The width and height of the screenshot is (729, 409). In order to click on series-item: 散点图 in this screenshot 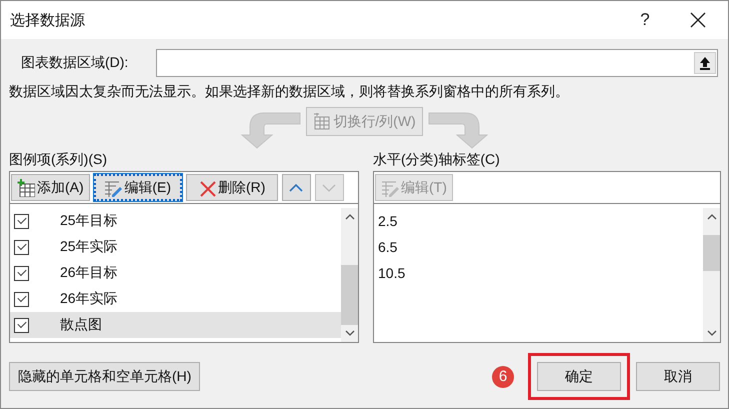, I will do `click(175, 325)`.